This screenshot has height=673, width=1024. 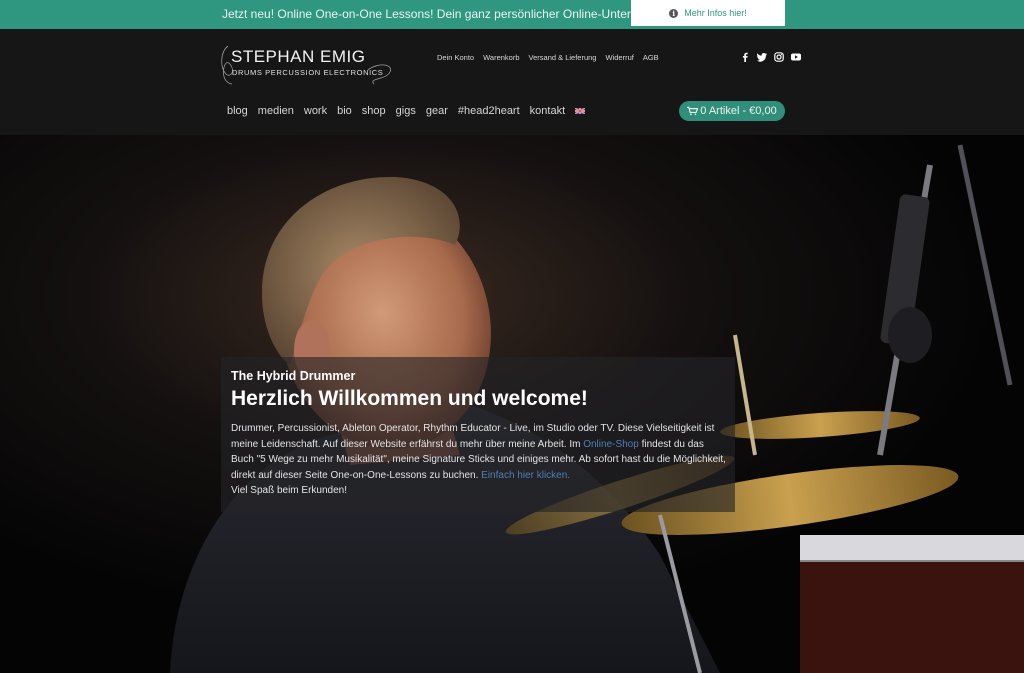 What do you see at coordinates (651, 57) in the screenshot?
I see `meta-link-terms: AGB` at bounding box center [651, 57].